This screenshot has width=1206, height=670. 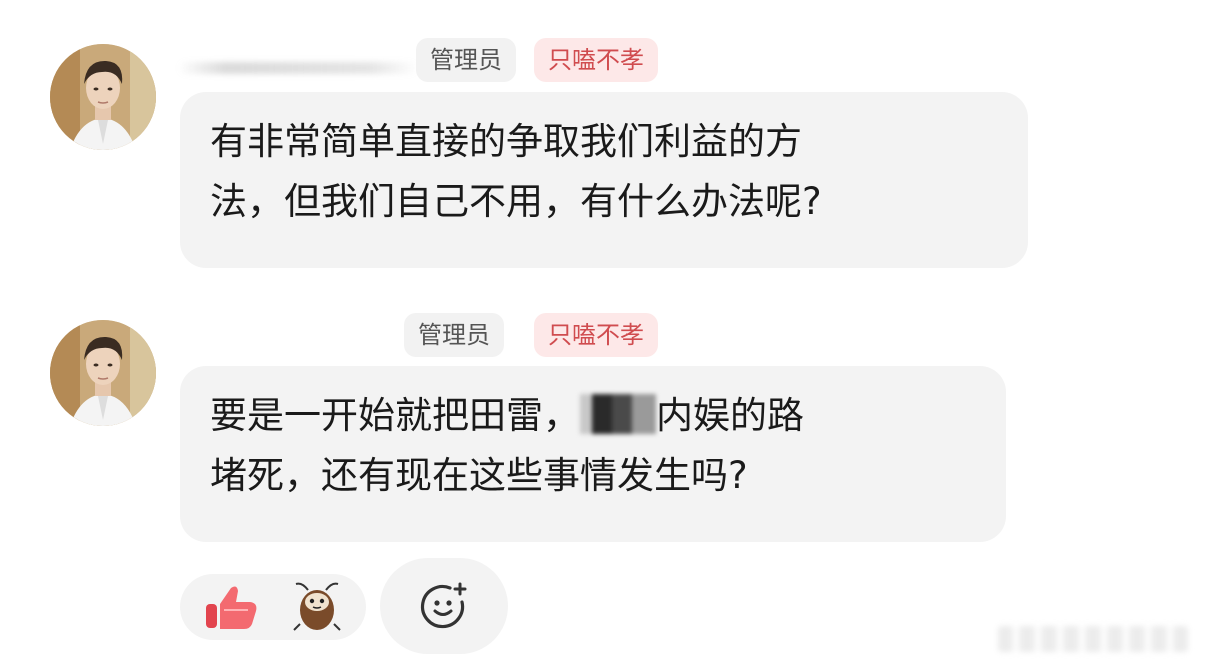 I want to click on comment-text-line: 法，但我们自己不用，有什么办法呢?, so click(x=516, y=201).